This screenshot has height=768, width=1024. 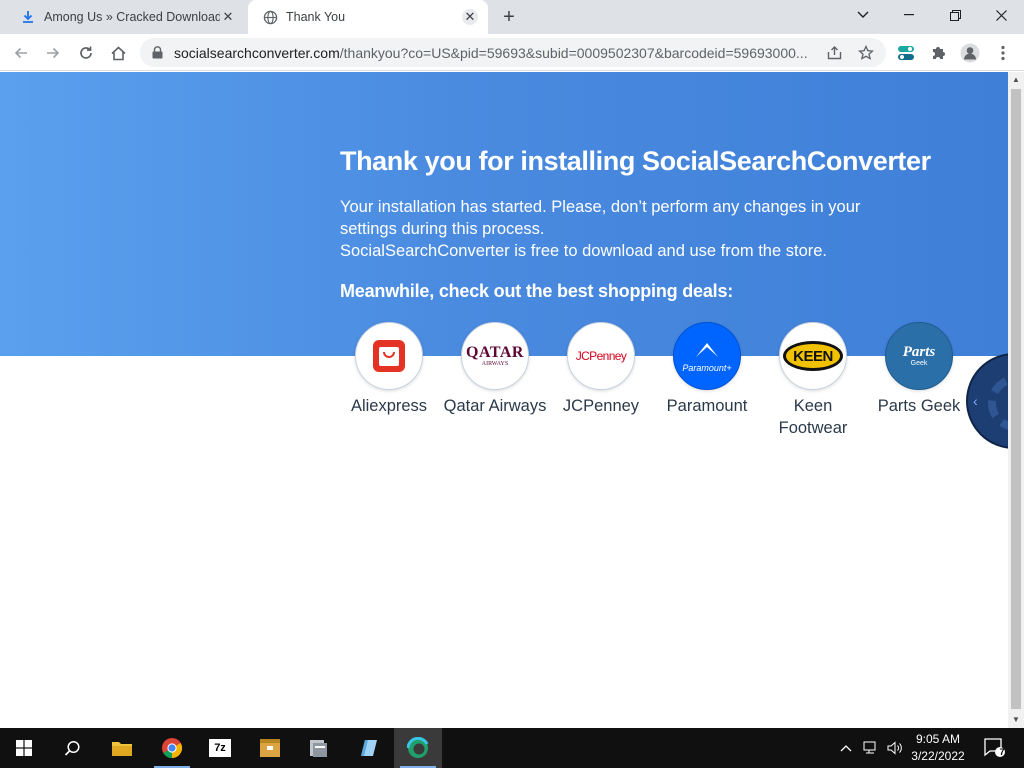 I want to click on deal-paramount: Paramount+ Paramount, so click(x=707, y=369).